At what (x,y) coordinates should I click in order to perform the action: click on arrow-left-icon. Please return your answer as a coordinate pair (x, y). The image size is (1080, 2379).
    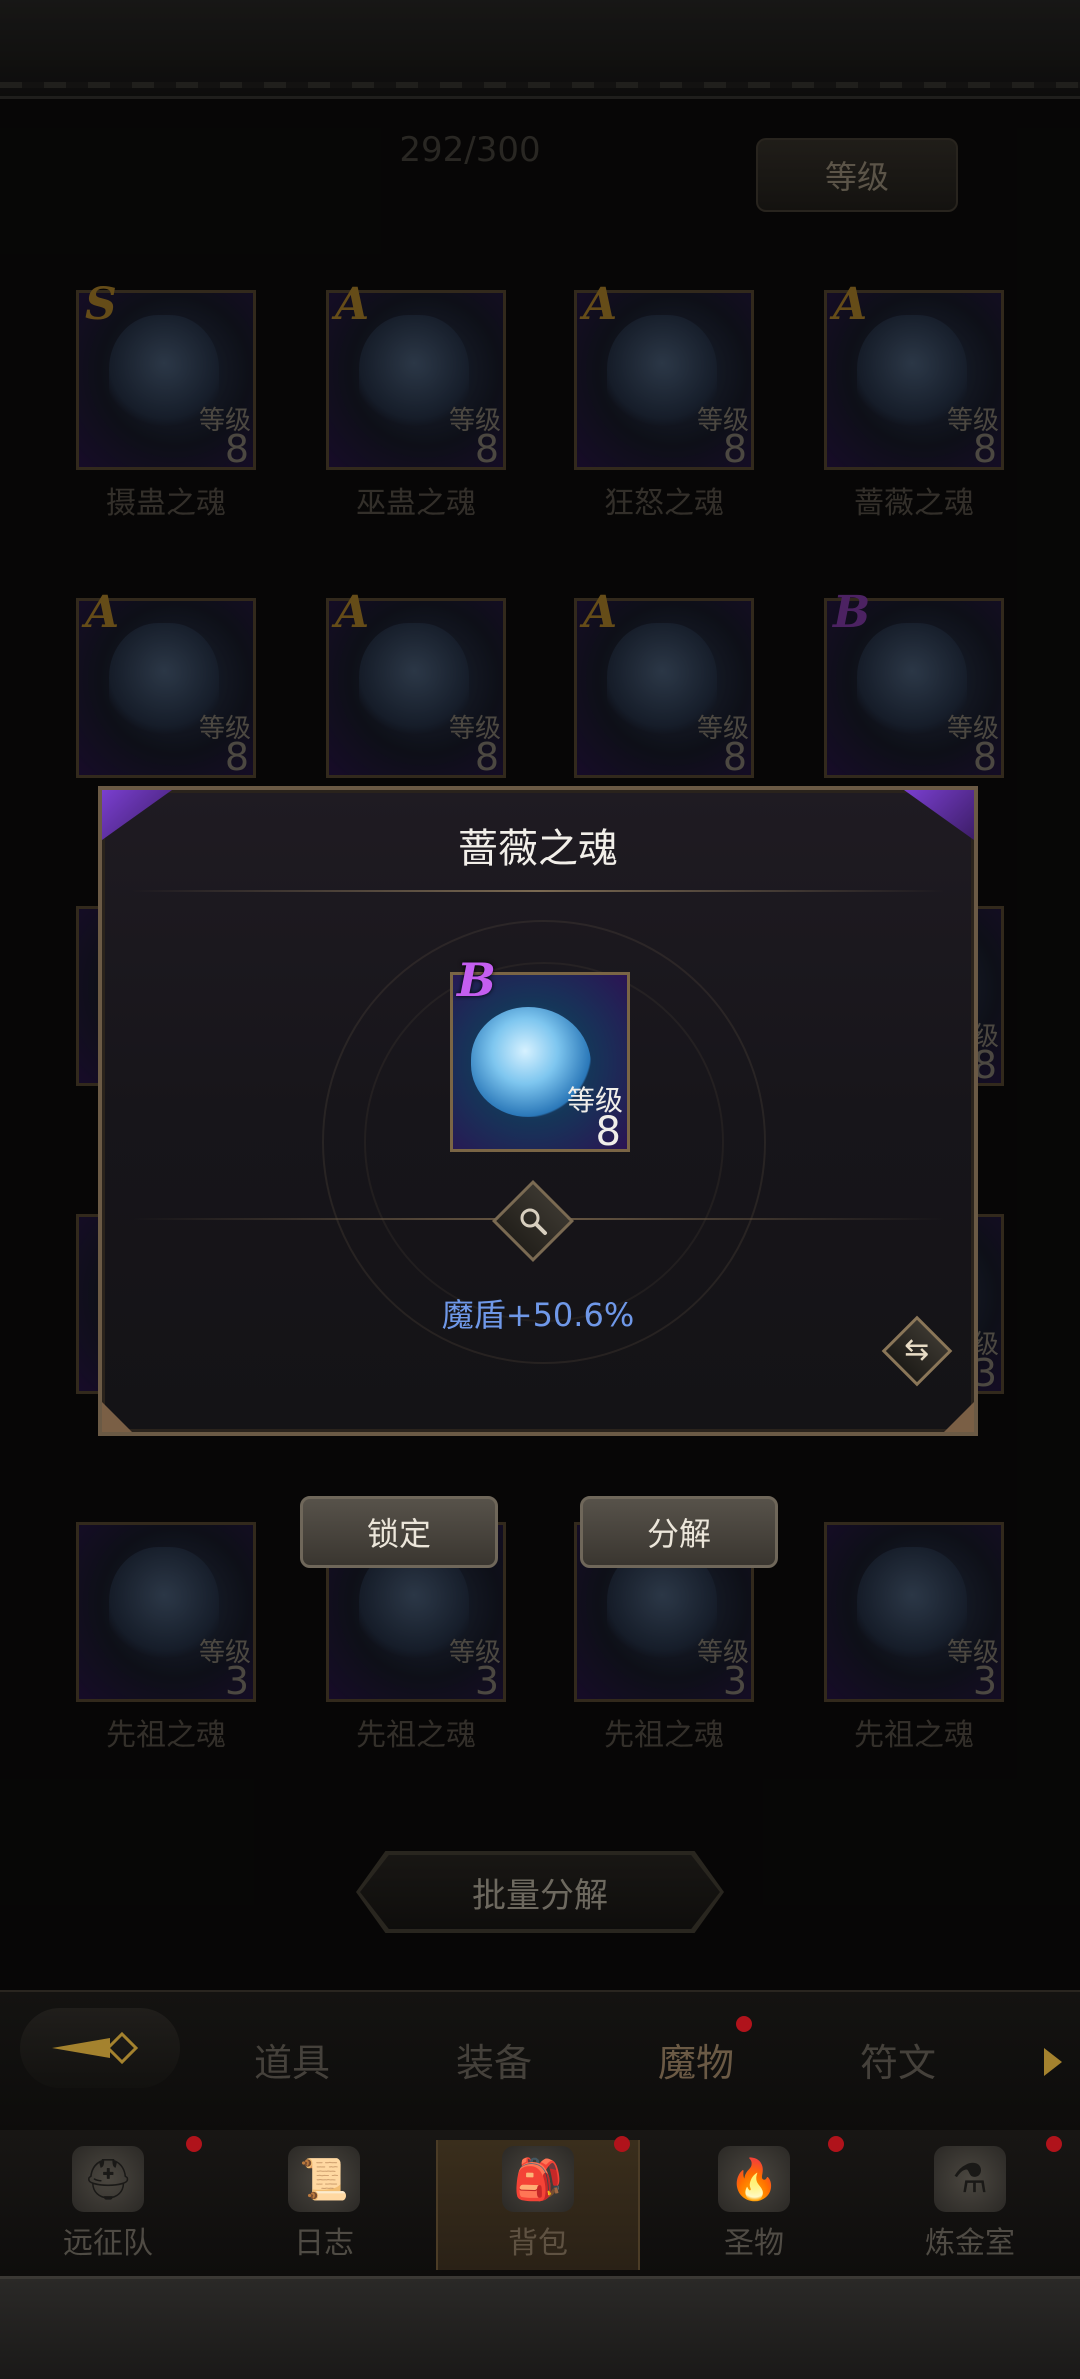
    Looking at the image, I should click on (95, 2048).